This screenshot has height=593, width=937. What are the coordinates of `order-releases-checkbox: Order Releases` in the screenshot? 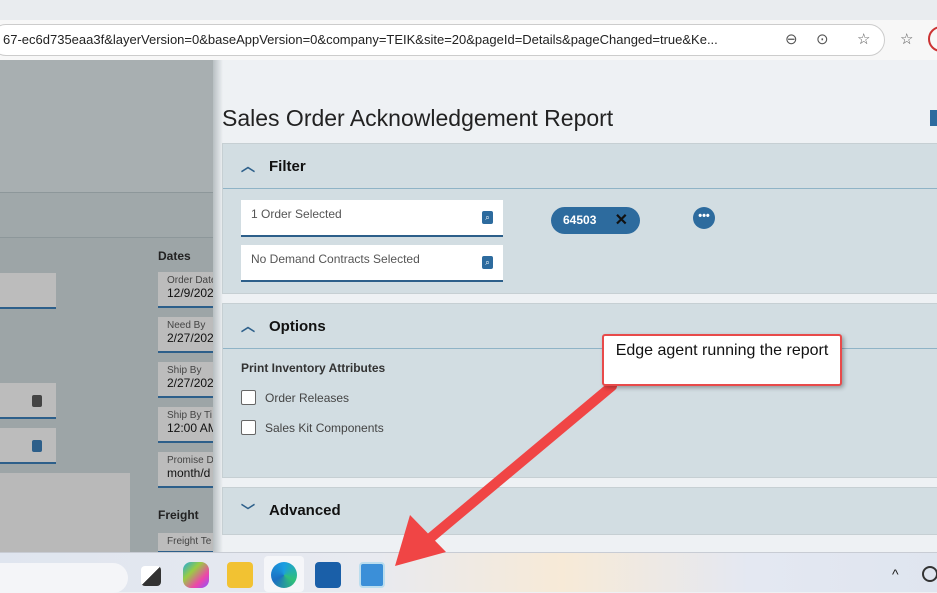 It's located at (295, 397).